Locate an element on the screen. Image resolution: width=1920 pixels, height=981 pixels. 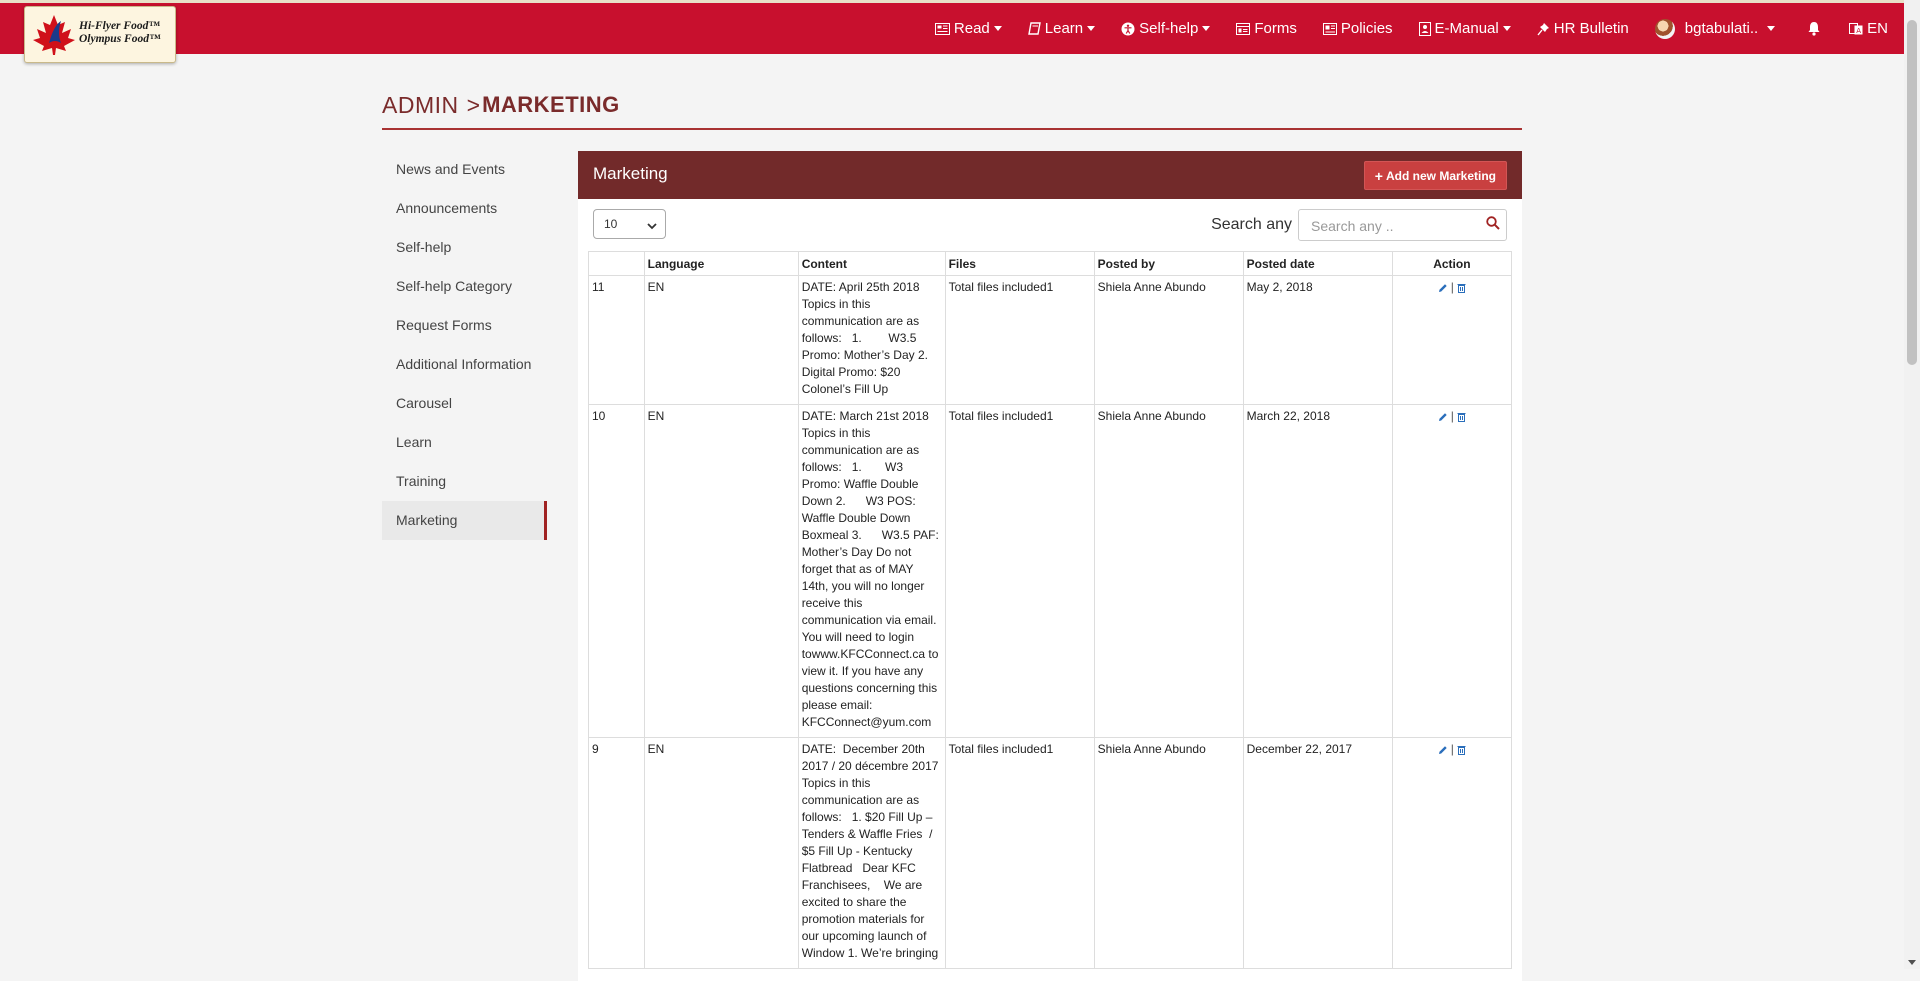
nav-e-manual: E-Manual is located at coordinates (1464, 28).